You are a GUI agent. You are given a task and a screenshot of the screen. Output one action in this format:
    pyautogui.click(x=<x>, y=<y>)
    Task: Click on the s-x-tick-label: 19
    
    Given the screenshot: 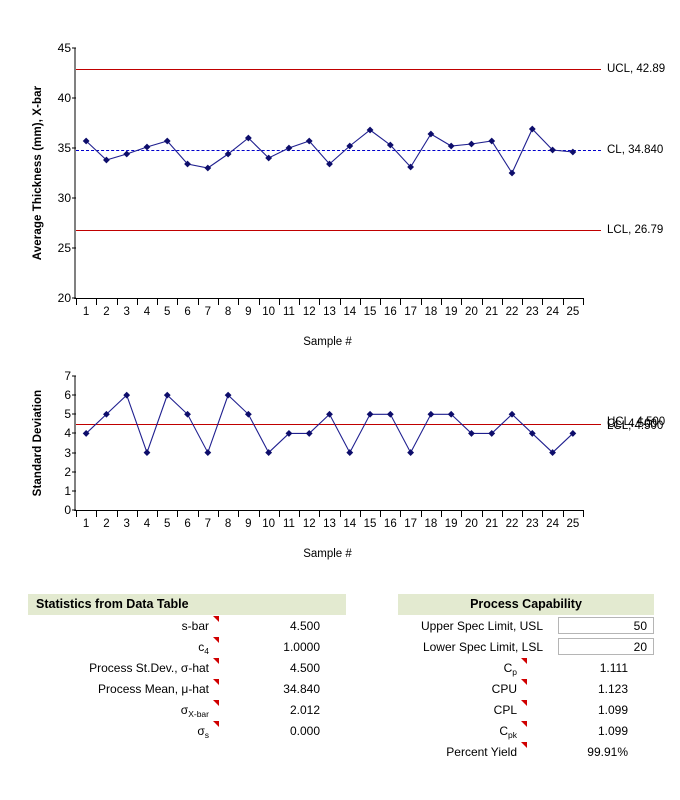 What is the action you would take?
    pyautogui.click(x=451, y=524)
    